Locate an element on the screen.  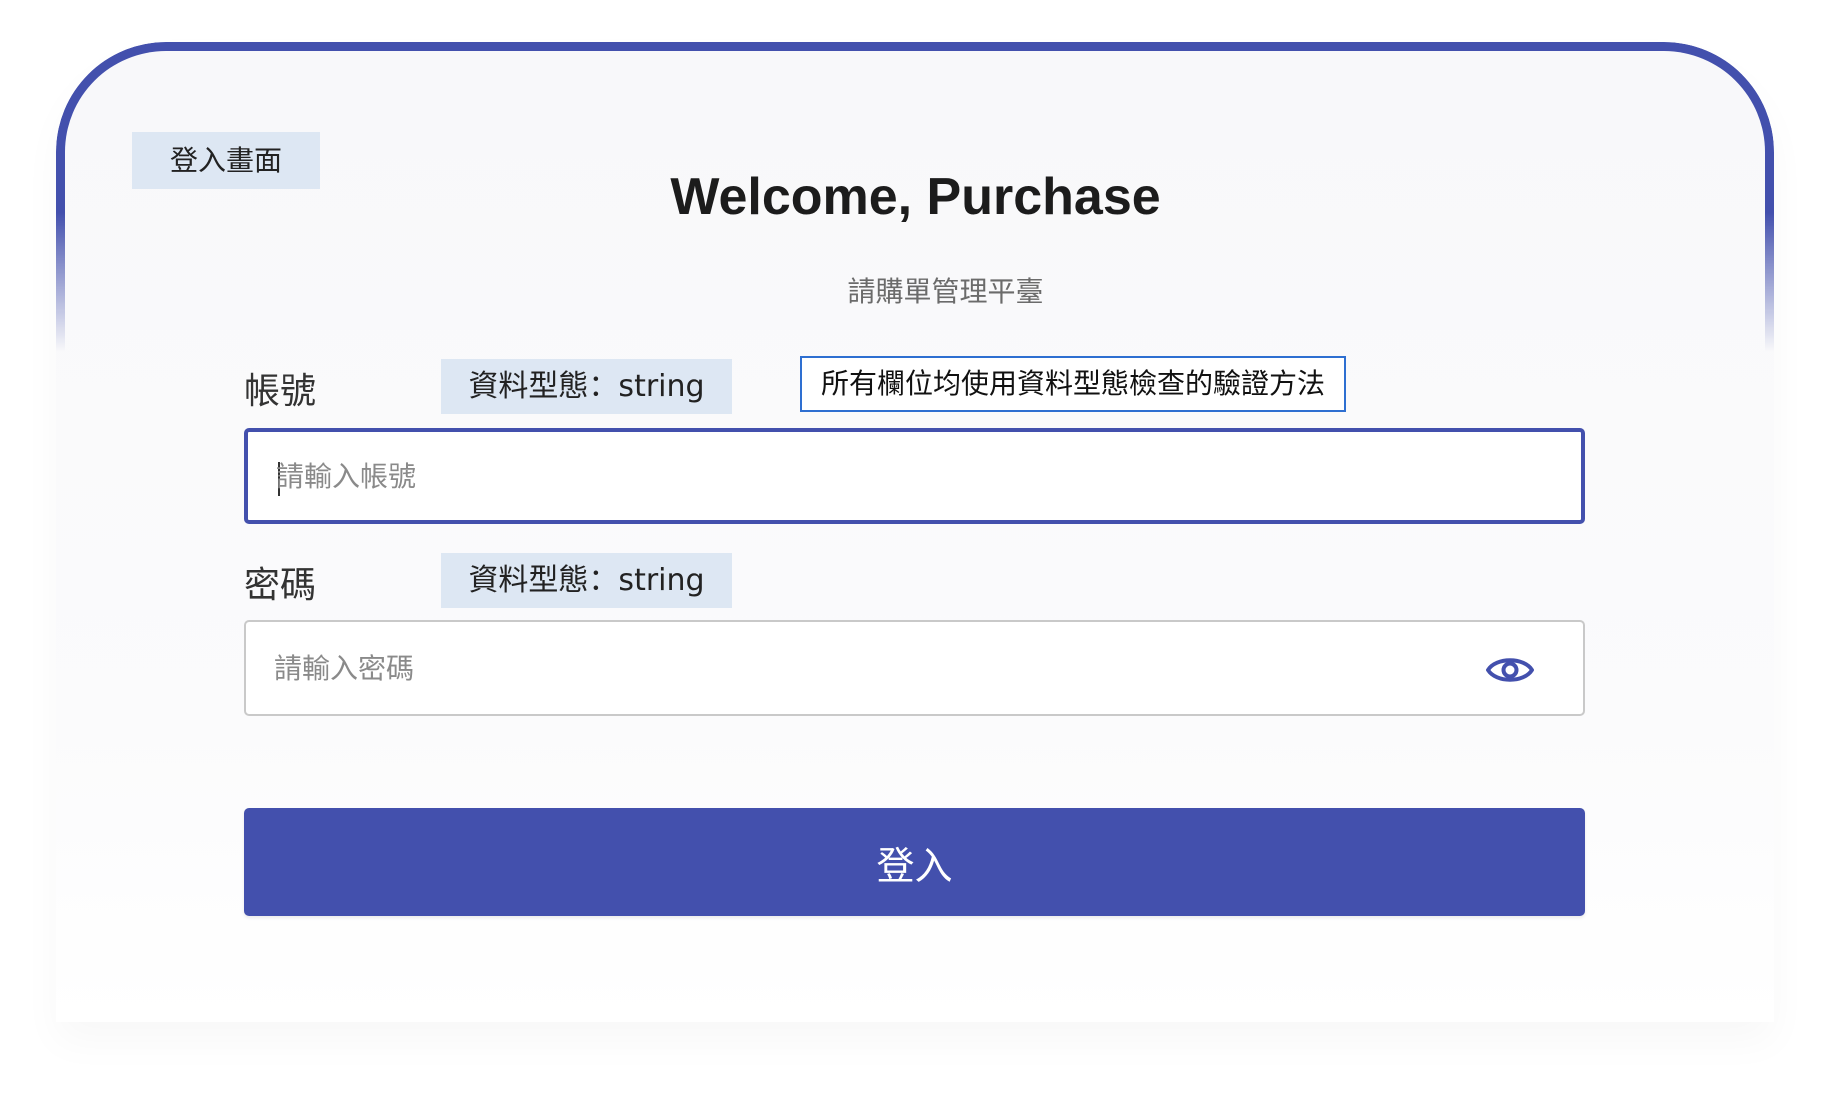
login-button: 登入 is located at coordinates (914, 862).